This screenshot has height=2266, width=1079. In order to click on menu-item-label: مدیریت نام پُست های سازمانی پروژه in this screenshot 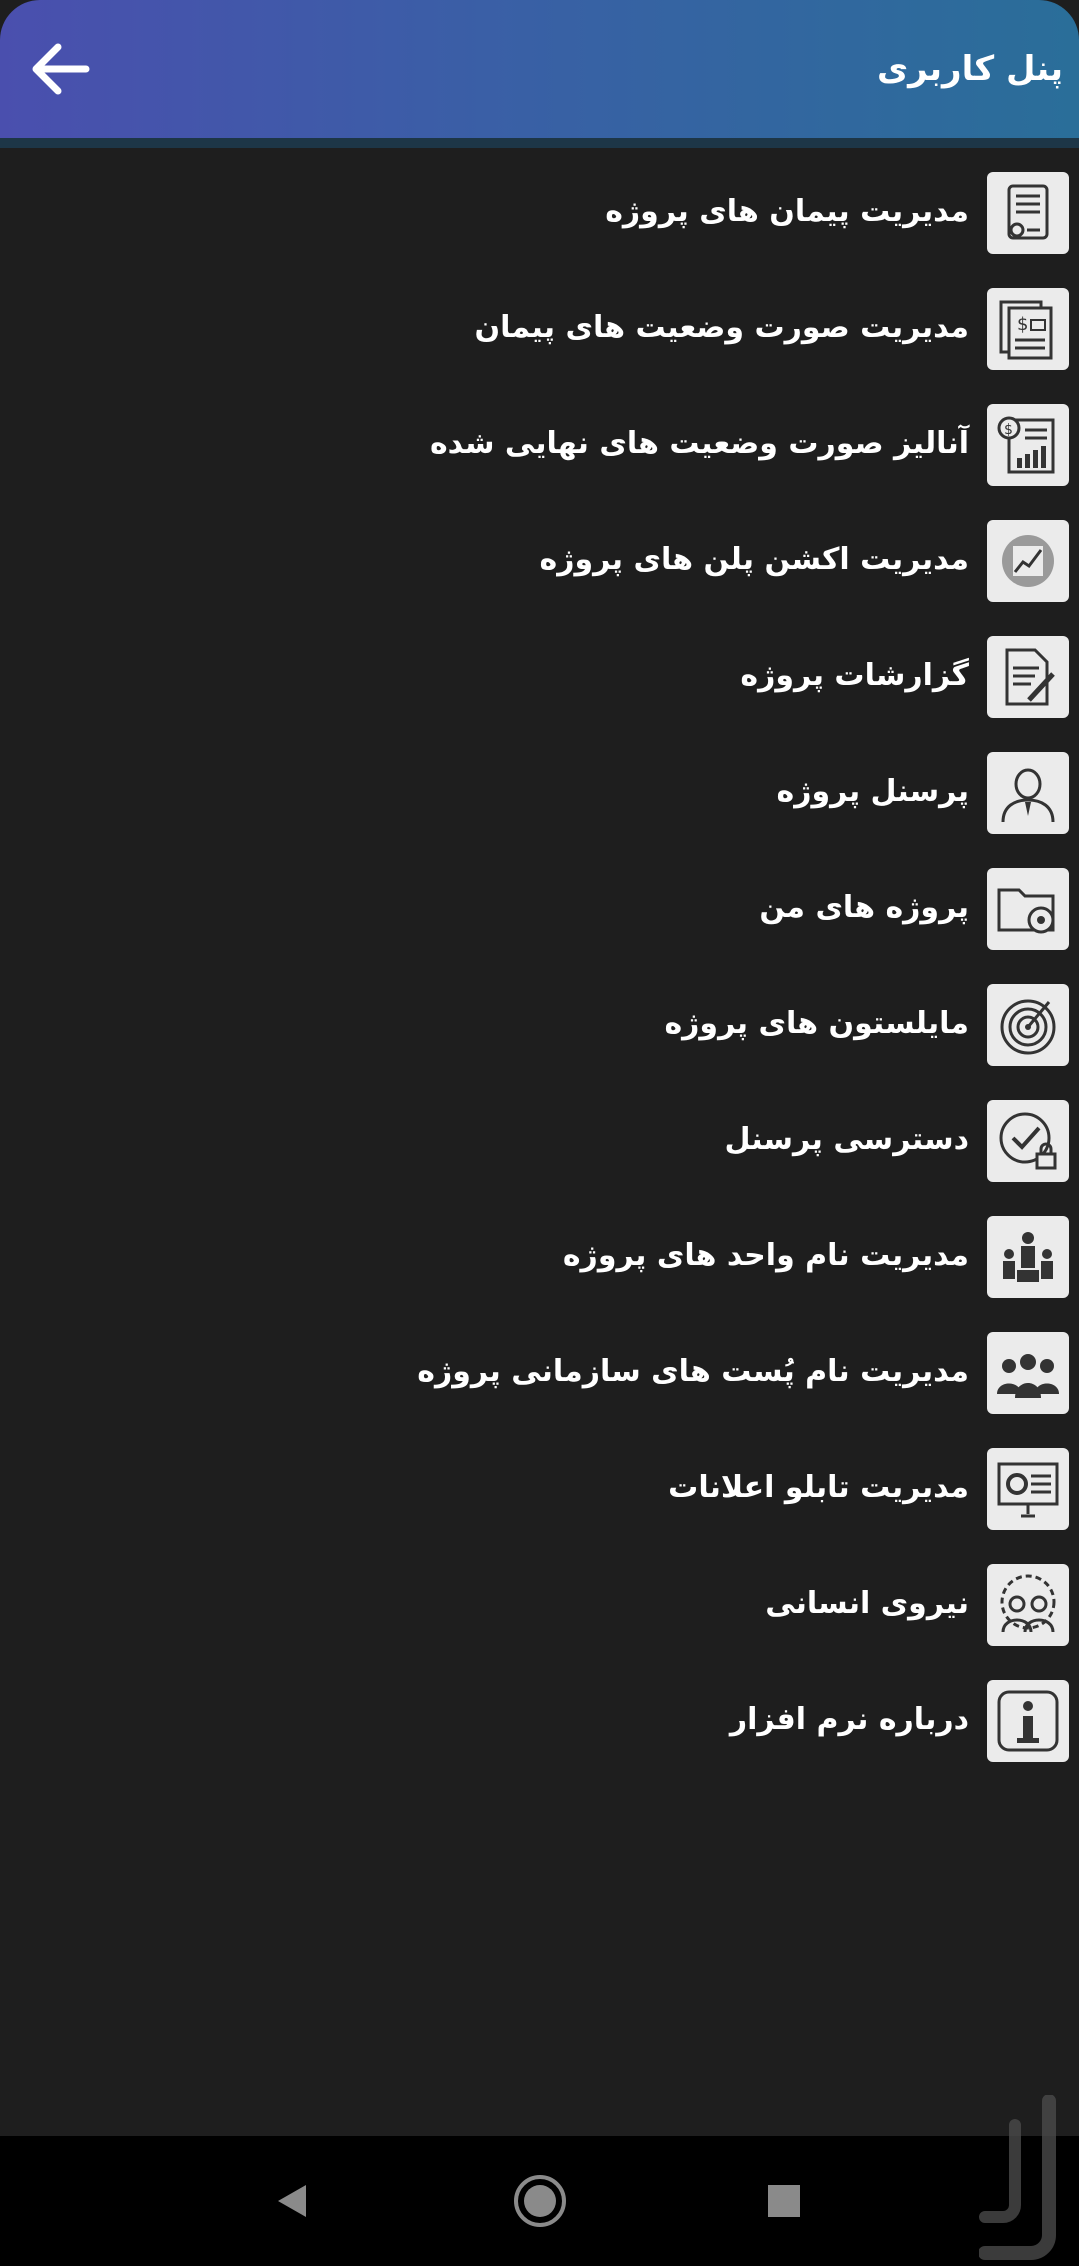, I will do `click(693, 1371)`.